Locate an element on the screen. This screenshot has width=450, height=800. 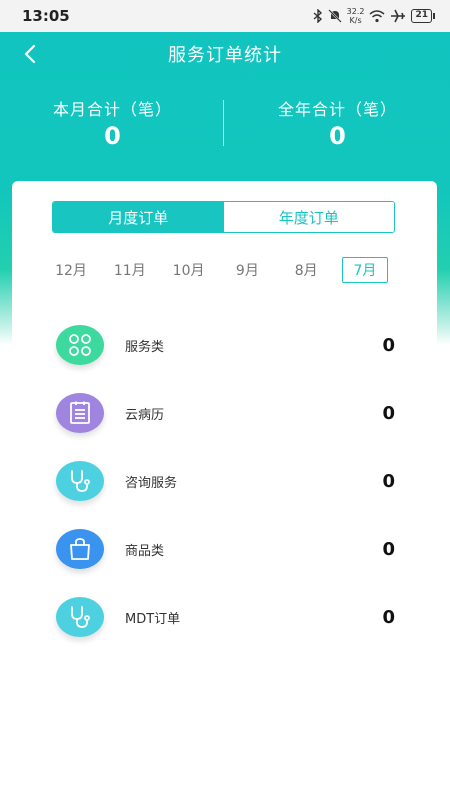
category-label: 服务类 is located at coordinates (145, 347).